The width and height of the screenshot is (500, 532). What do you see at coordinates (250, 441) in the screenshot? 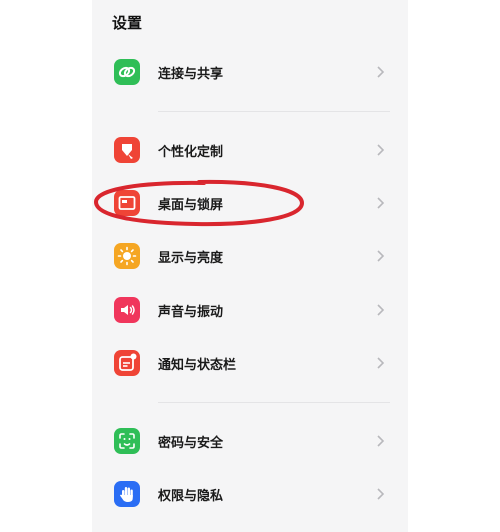
I see `settings-item-password-security: 密码与安全` at bounding box center [250, 441].